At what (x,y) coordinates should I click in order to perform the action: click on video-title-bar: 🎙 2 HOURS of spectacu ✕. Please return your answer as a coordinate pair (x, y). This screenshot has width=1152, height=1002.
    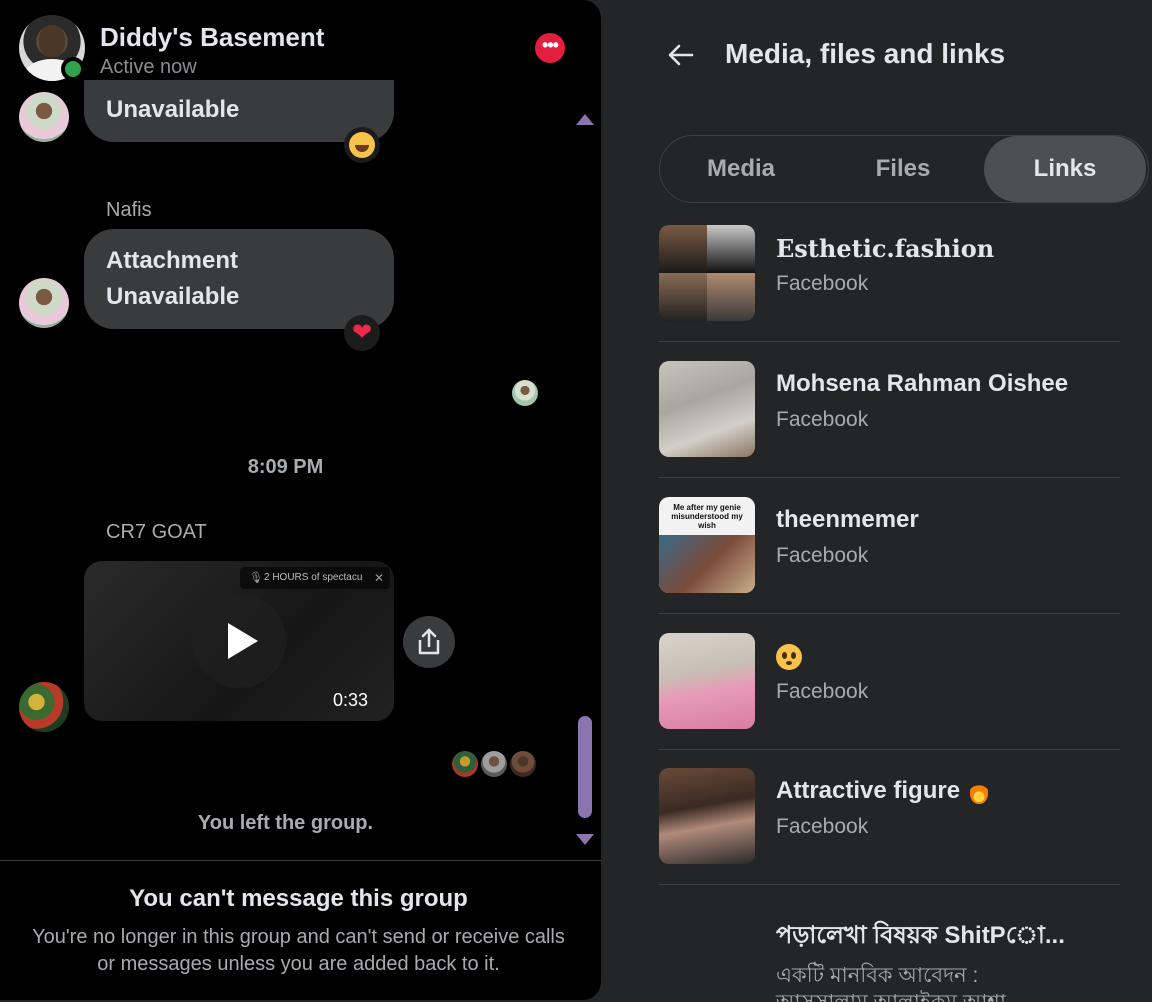
    Looking at the image, I should click on (315, 578).